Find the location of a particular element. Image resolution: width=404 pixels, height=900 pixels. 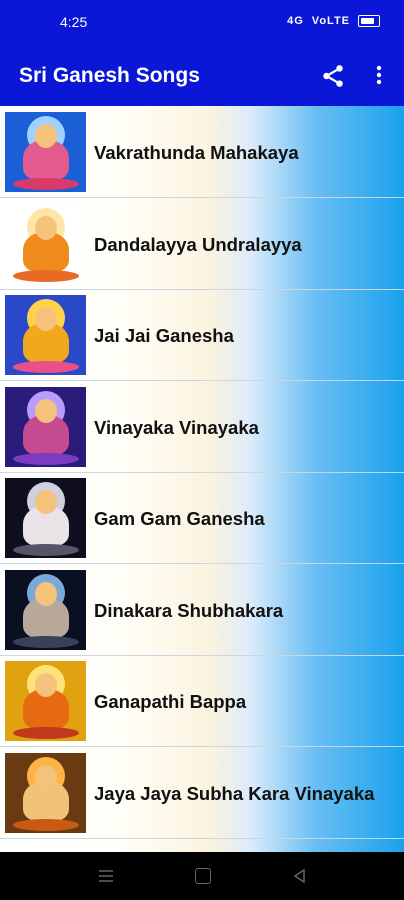

song-list-item: Jaya Jaya Subha Kara Vinayaka is located at coordinates (202, 793).